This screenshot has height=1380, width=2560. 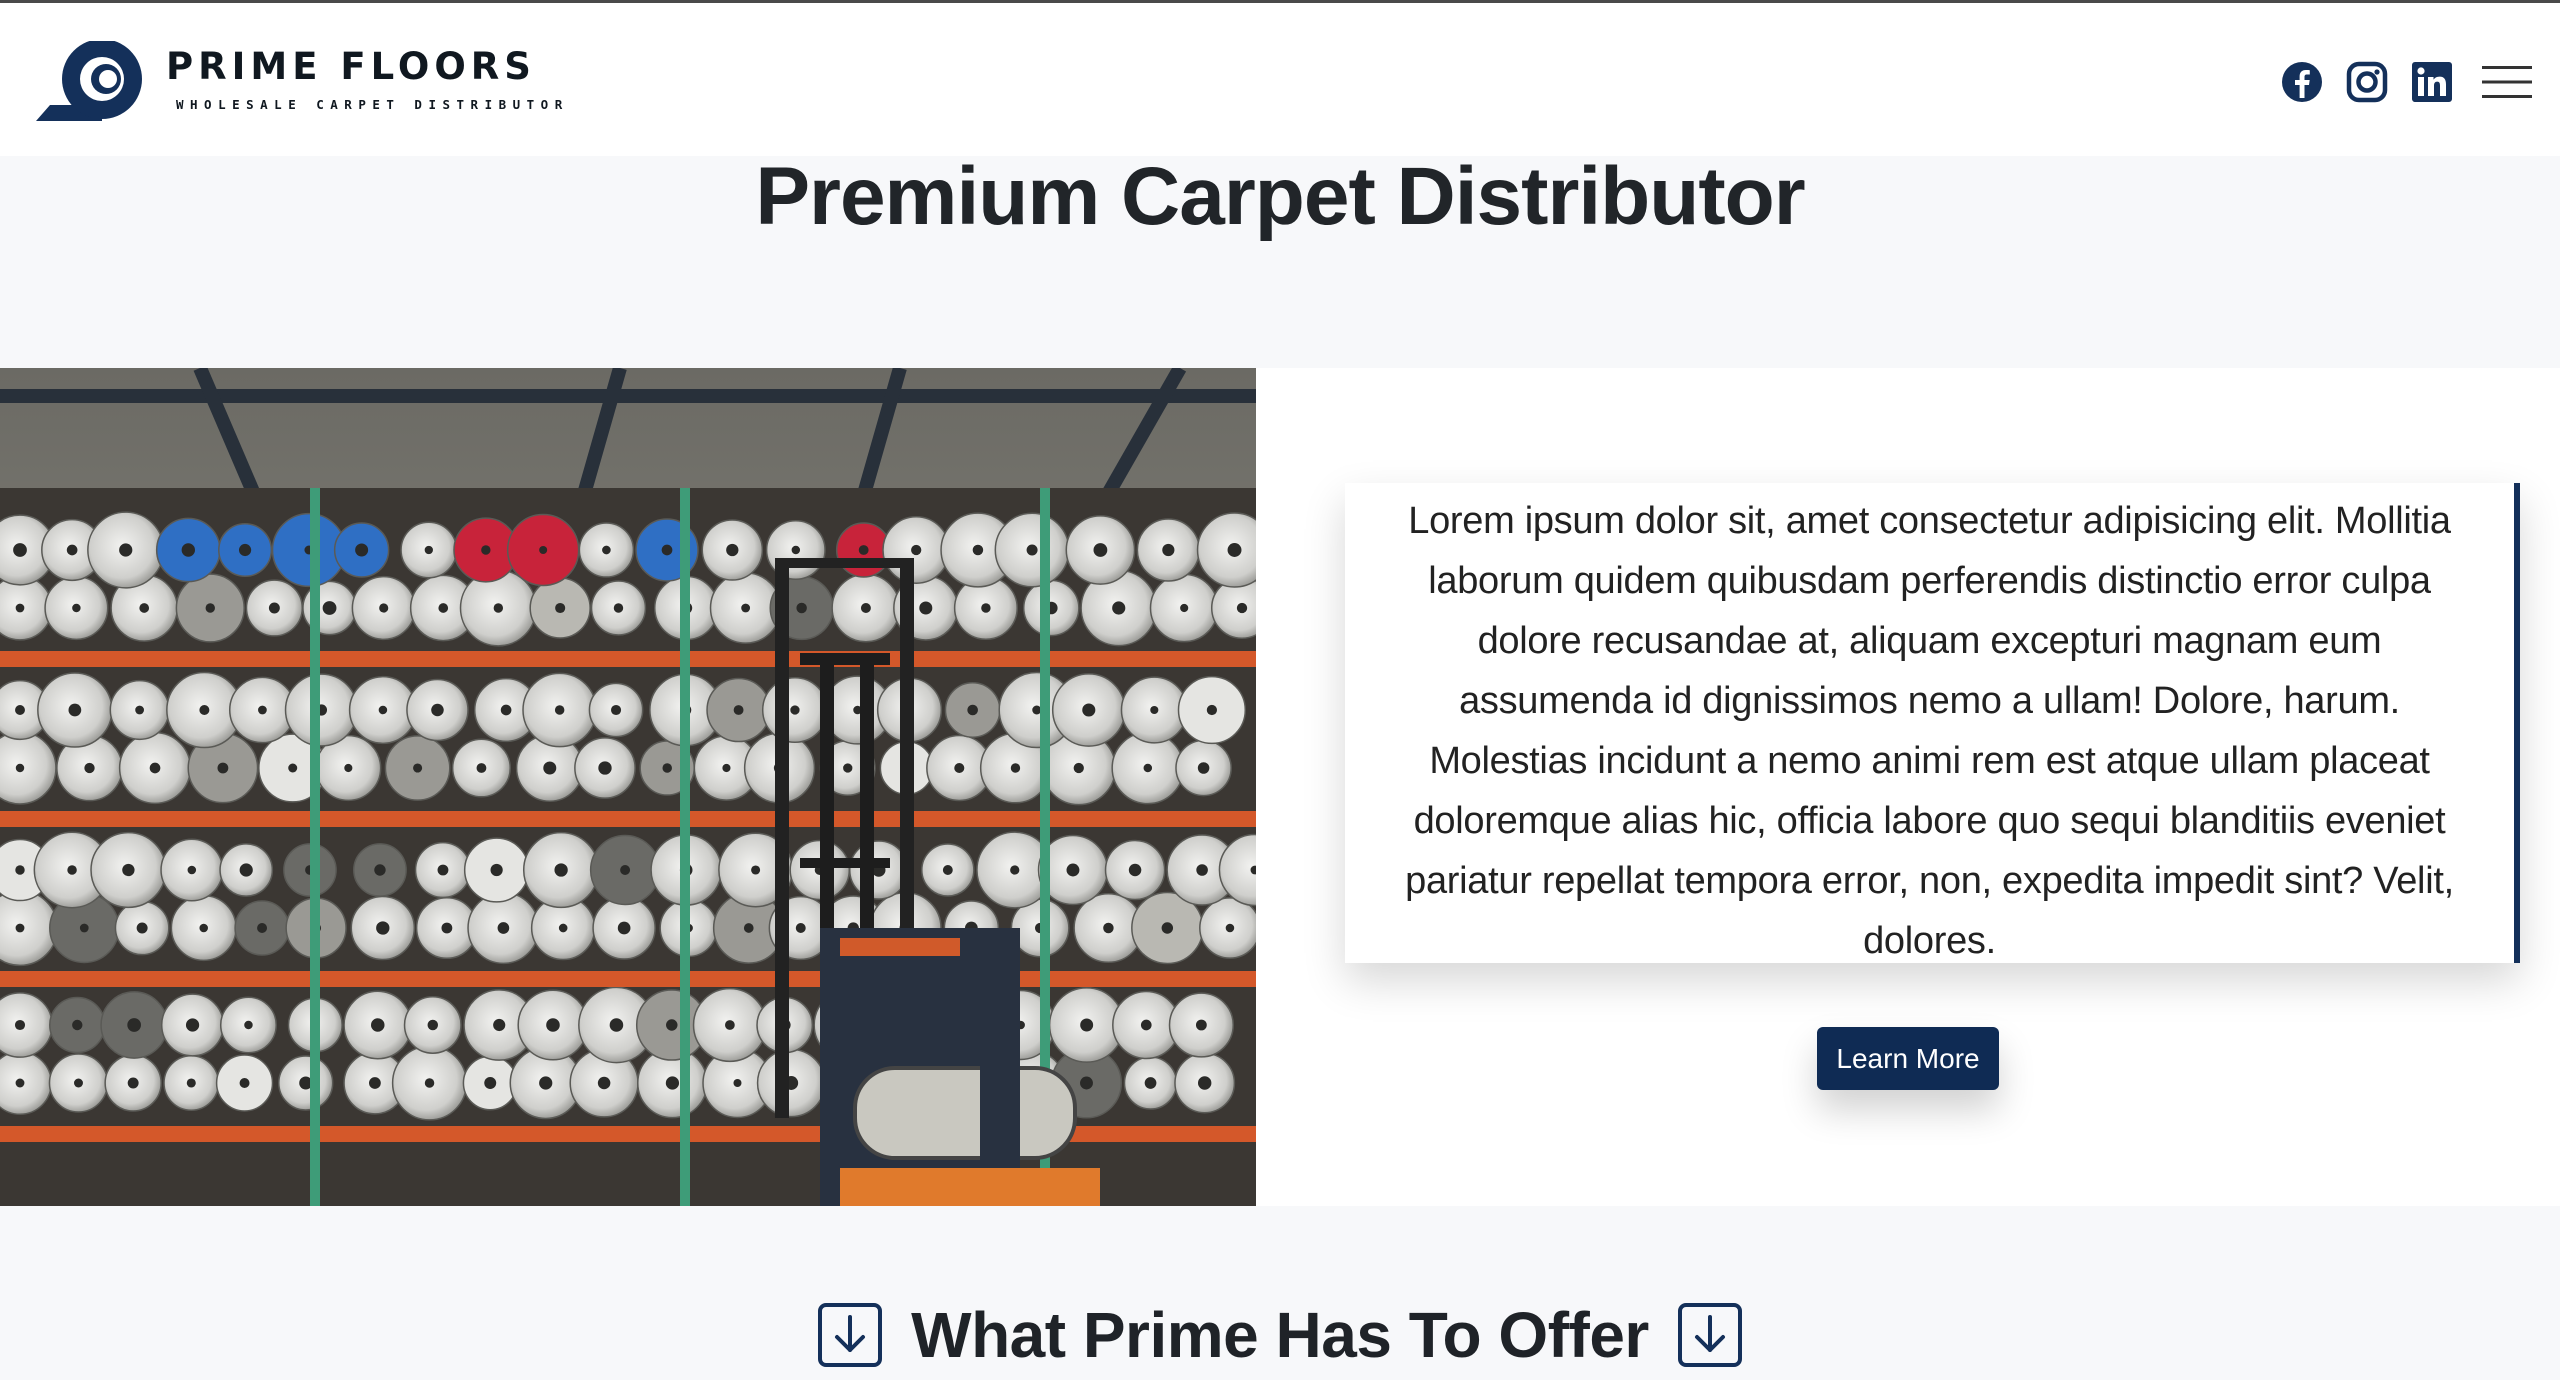 I want to click on brand-name: PRIME FLOORS, so click(x=351, y=66).